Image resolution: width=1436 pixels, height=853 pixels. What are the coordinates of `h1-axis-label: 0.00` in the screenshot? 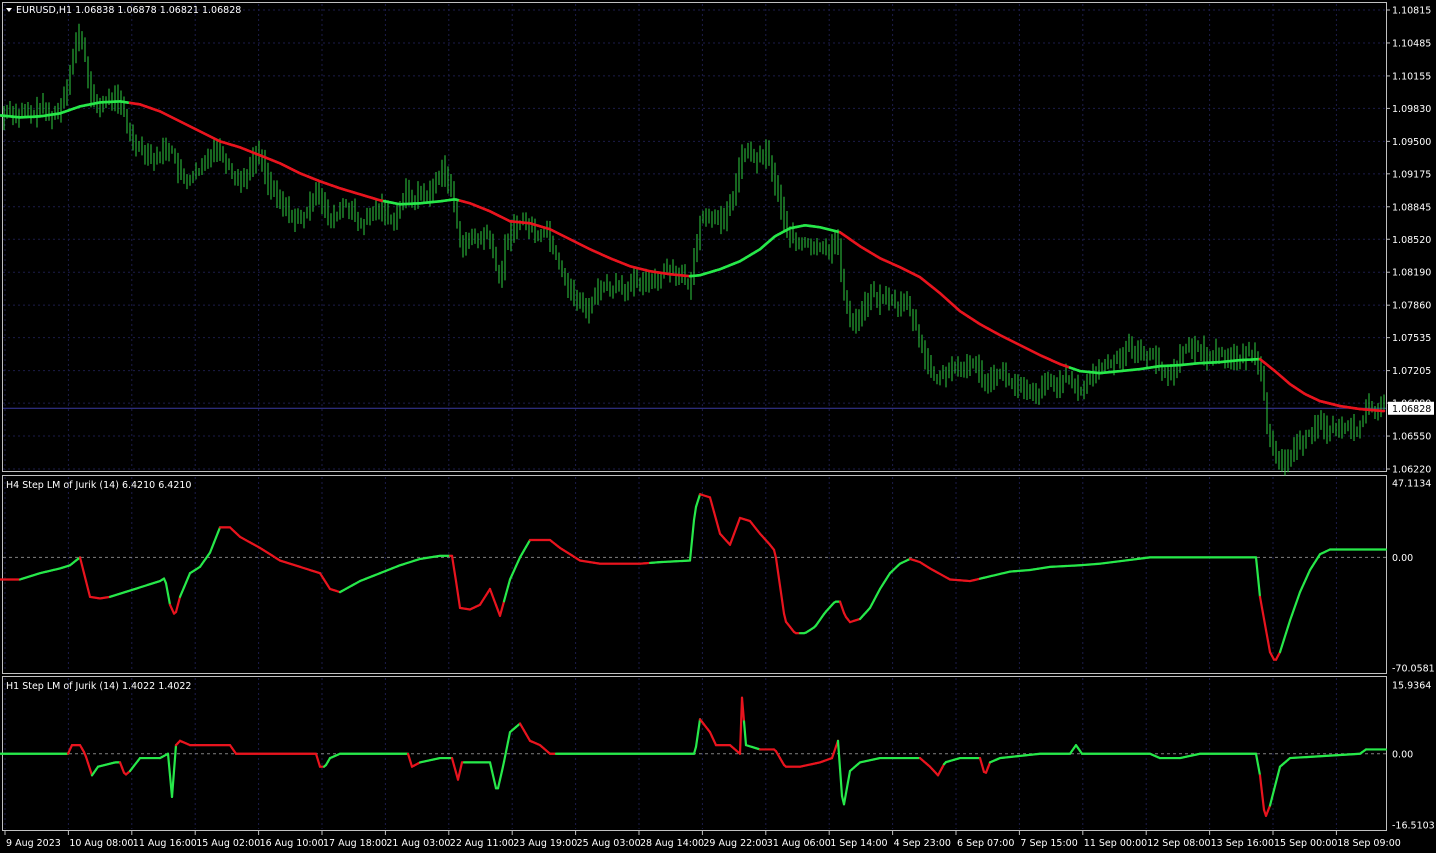 It's located at (1402, 754).